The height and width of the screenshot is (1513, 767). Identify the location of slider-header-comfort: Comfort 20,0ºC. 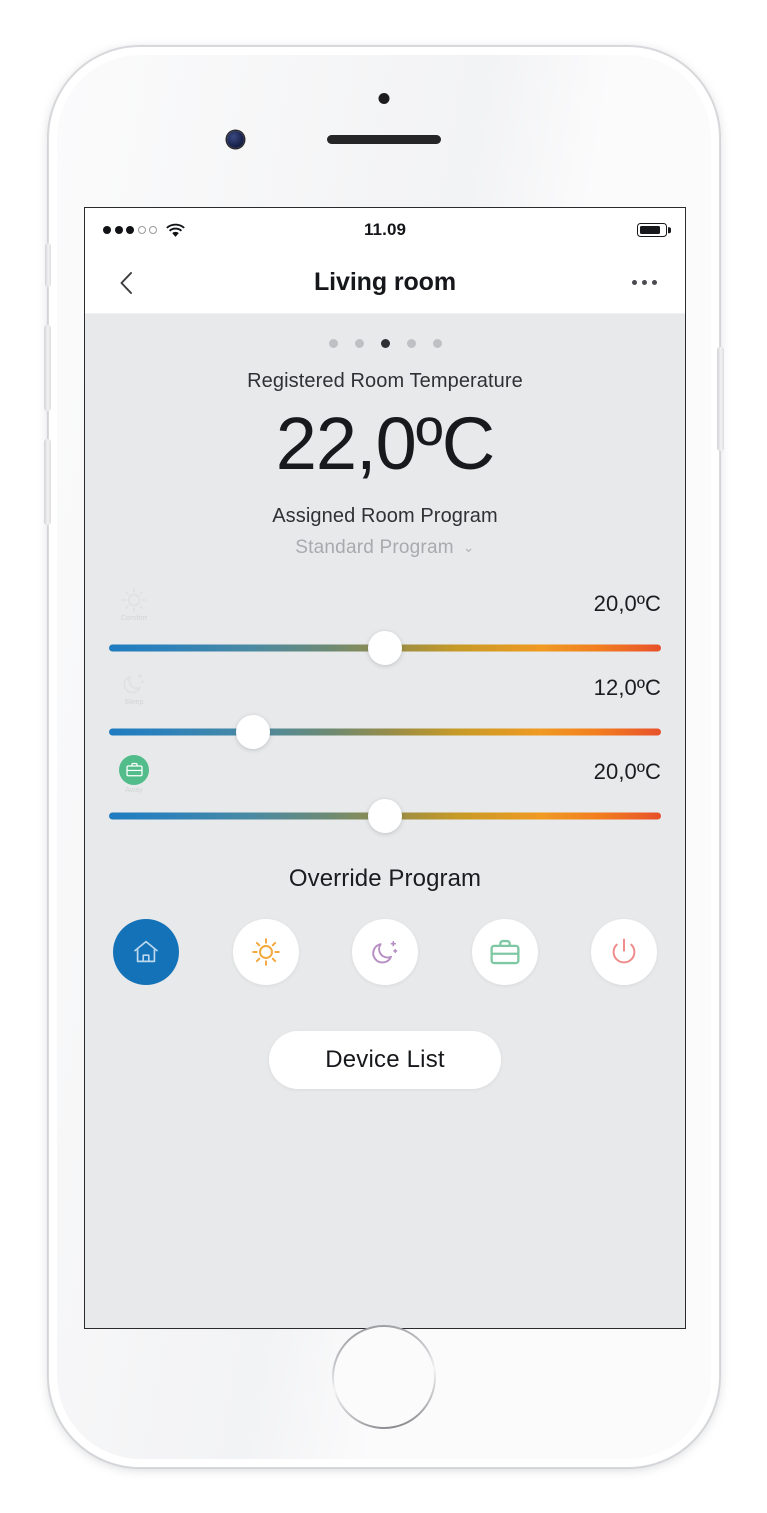
(385, 612).